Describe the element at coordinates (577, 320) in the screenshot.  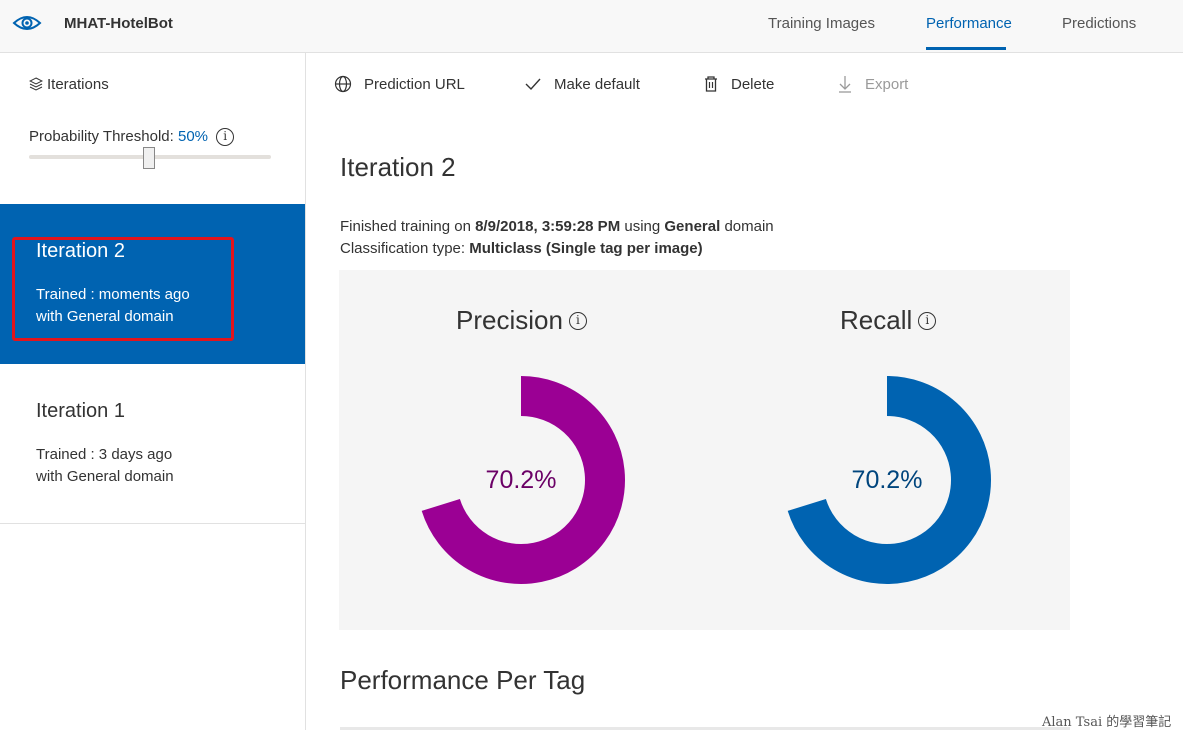
I see `precision-info-icon: i` at that location.